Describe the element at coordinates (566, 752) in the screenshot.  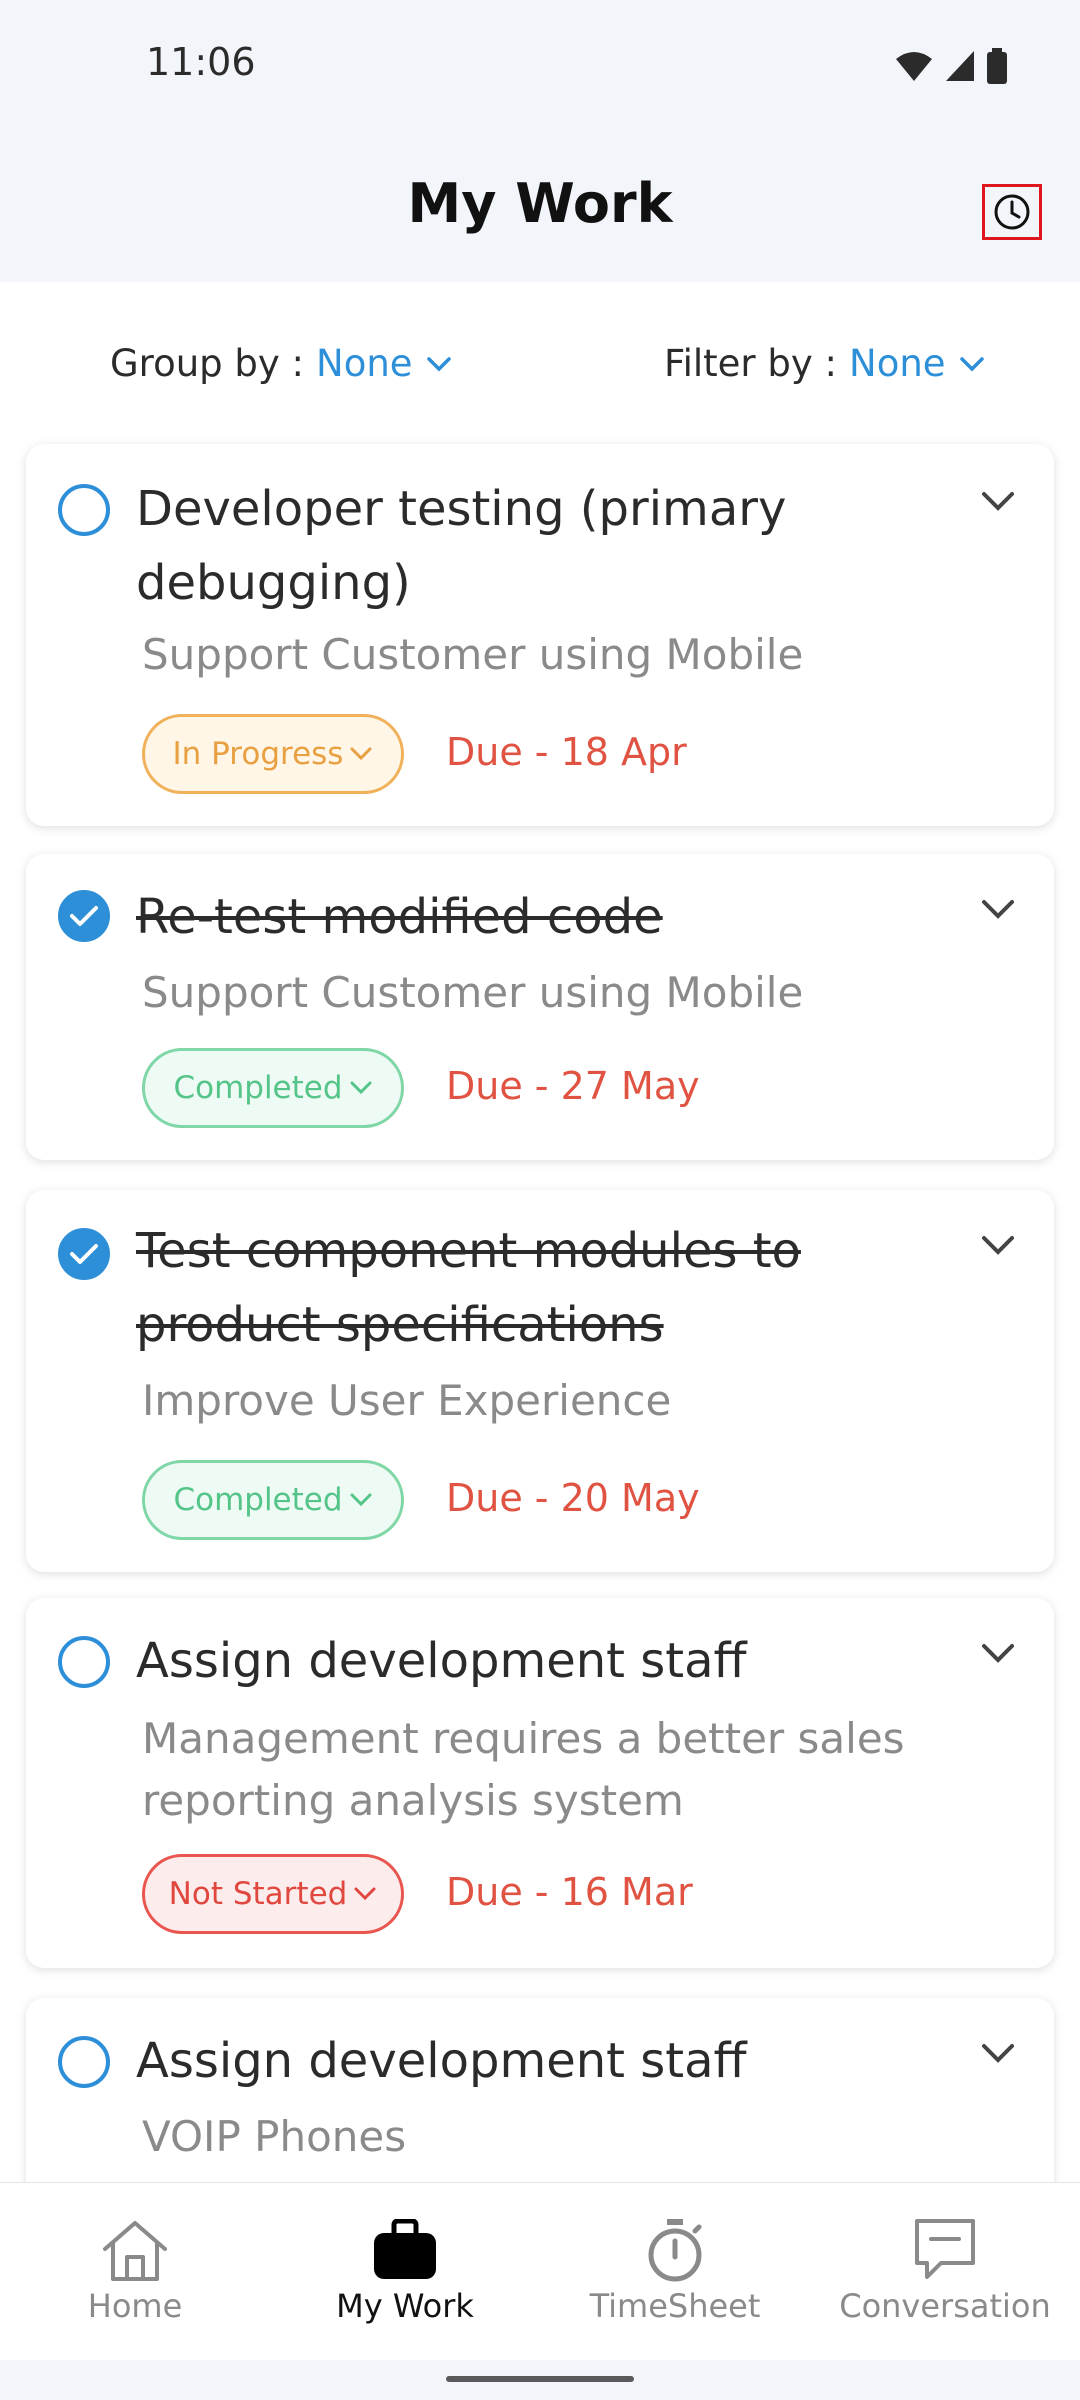
I see `due-date: Due - 18 Apr` at that location.